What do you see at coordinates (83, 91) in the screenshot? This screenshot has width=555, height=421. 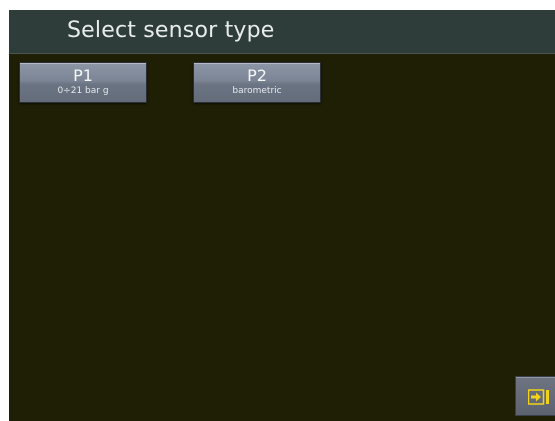 I see `sensor-range-label: 0÷21 bar g` at bounding box center [83, 91].